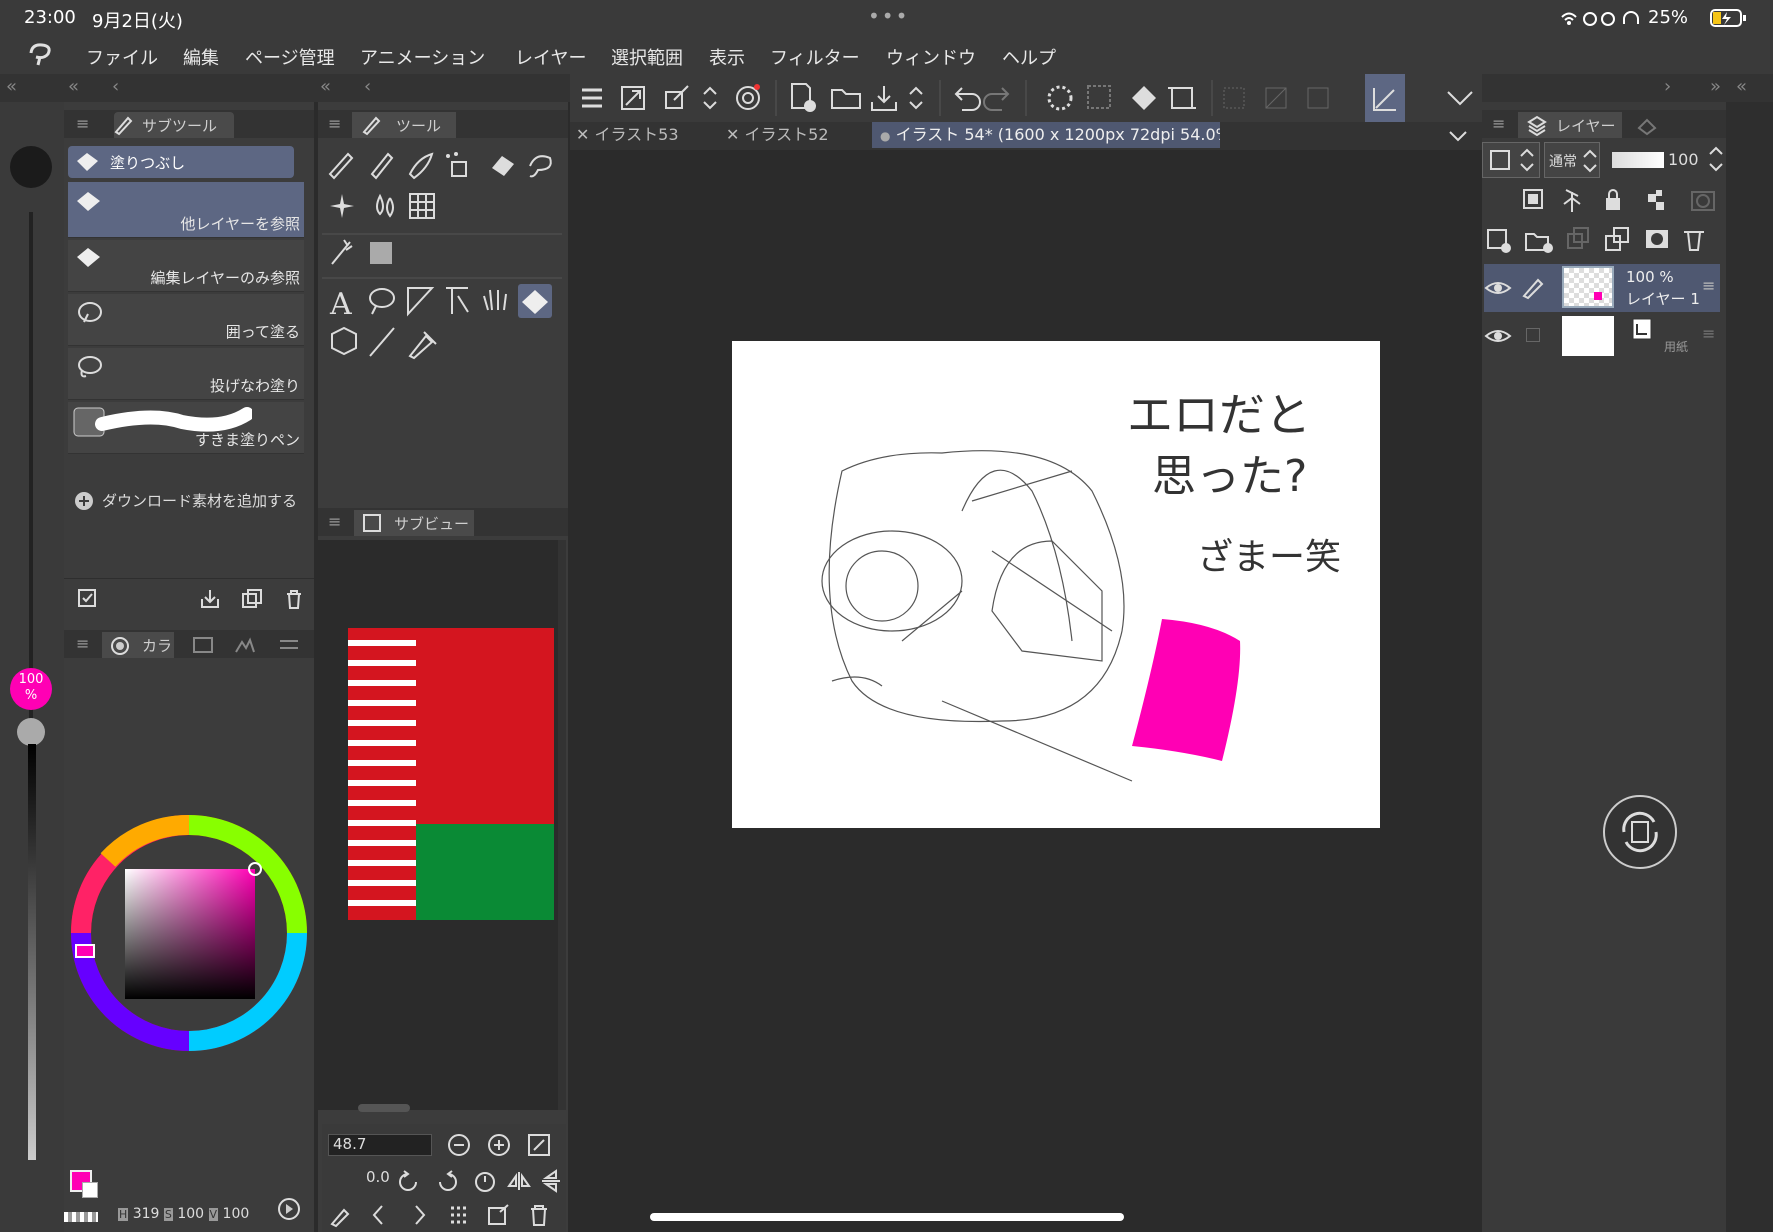  I want to click on subtool-item-lasso: 投げなわ塗り, so click(186, 374).